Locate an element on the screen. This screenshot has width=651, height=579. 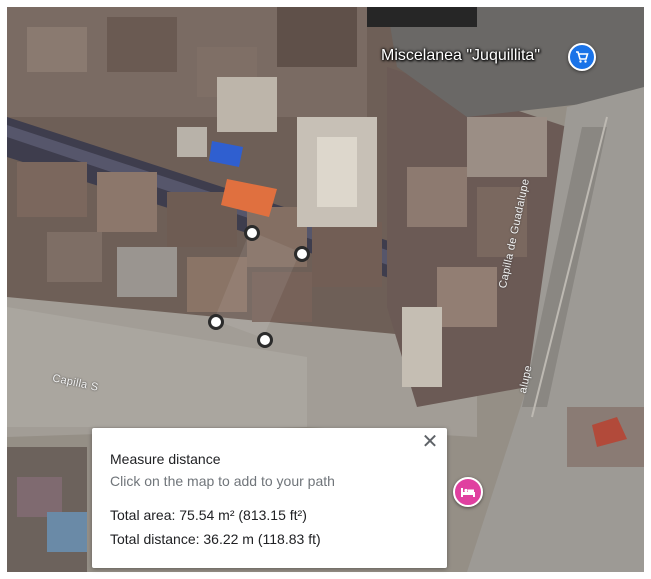
place-label-miscelanea: Miscelanea "Juquillita" is located at coordinates (460, 56).